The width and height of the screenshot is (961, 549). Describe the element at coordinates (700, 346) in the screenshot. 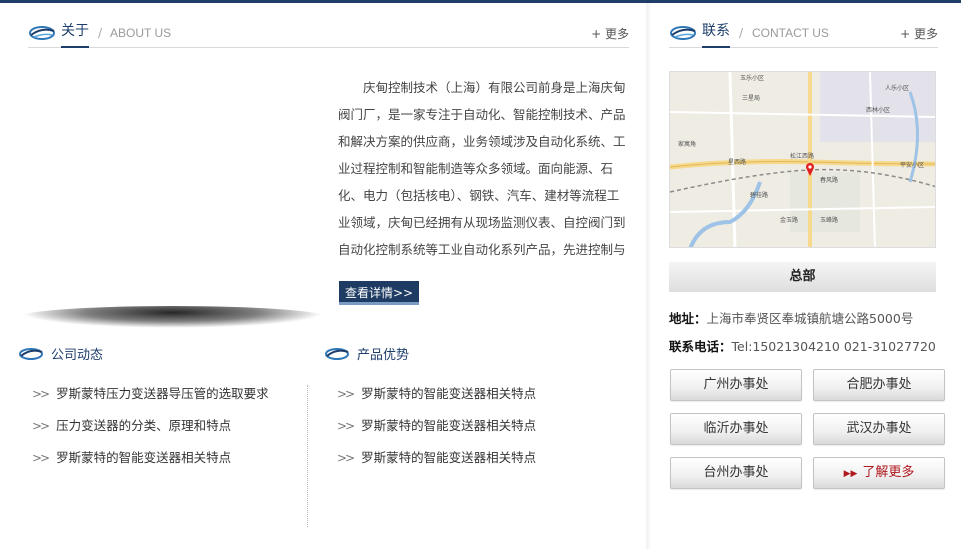

I see `phone-label: 联系电话：` at that location.